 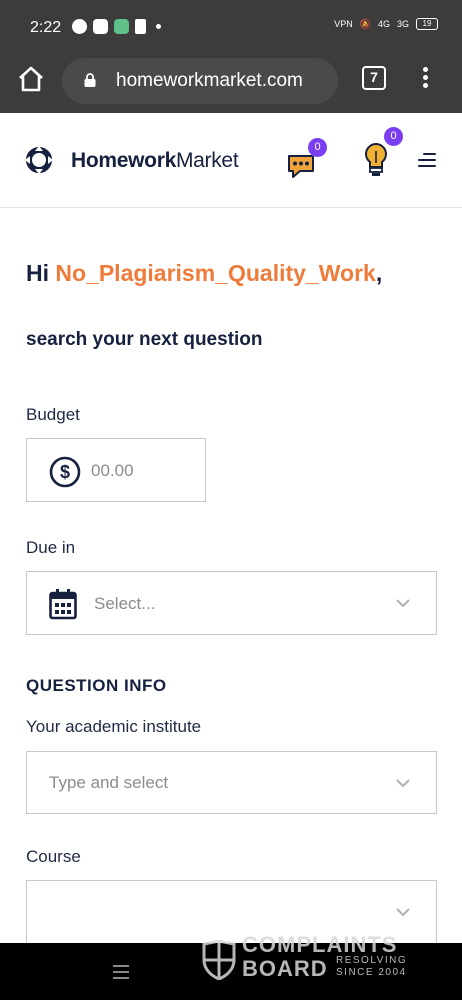 I want to click on logo-wordmark: HomeworkMarket, so click(x=155, y=161).